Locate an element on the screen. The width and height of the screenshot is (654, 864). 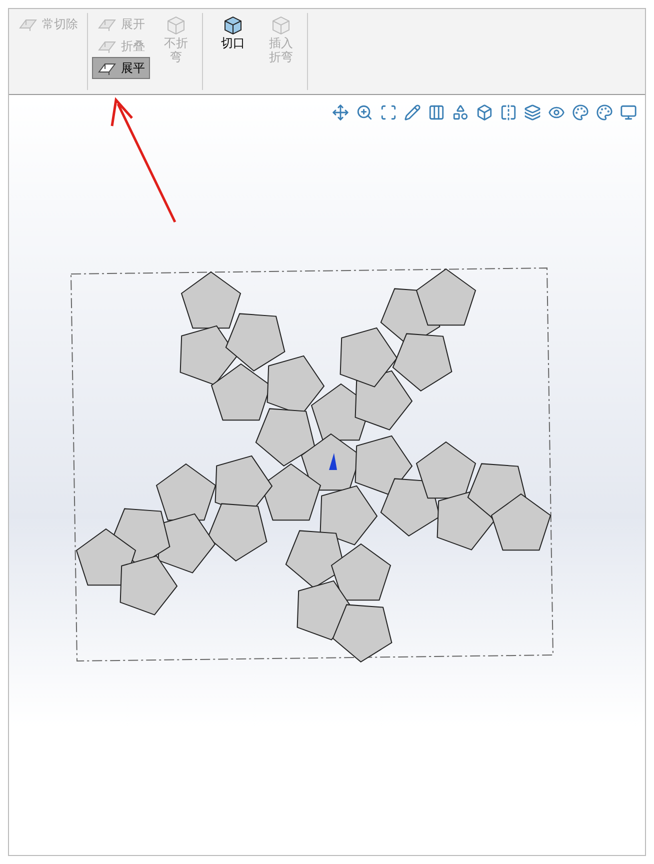
section-icon is located at coordinates (436, 112).